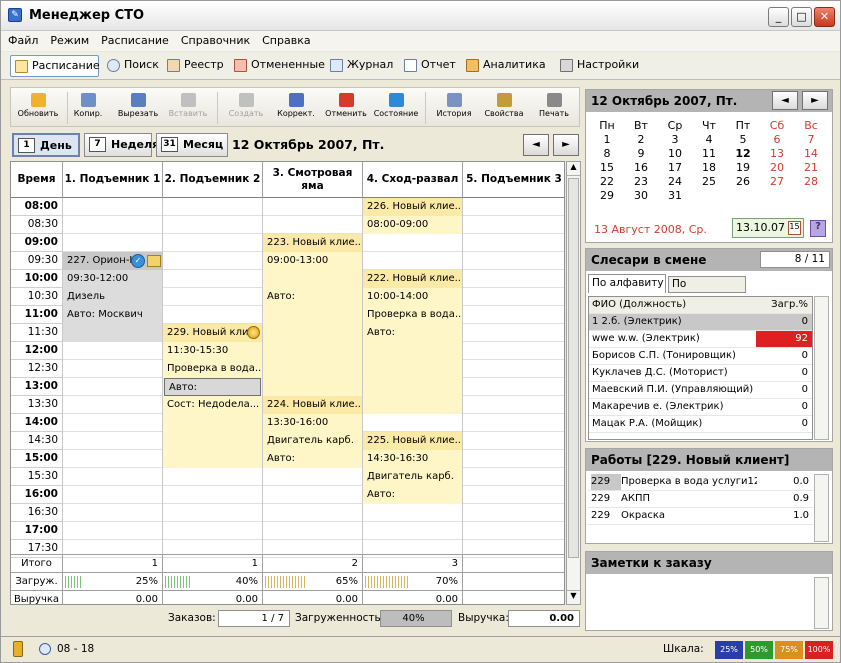 The image size is (841, 663). What do you see at coordinates (650, 229) in the screenshot?
I see `today-link: 13 Август 2008, Ср.` at bounding box center [650, 229].